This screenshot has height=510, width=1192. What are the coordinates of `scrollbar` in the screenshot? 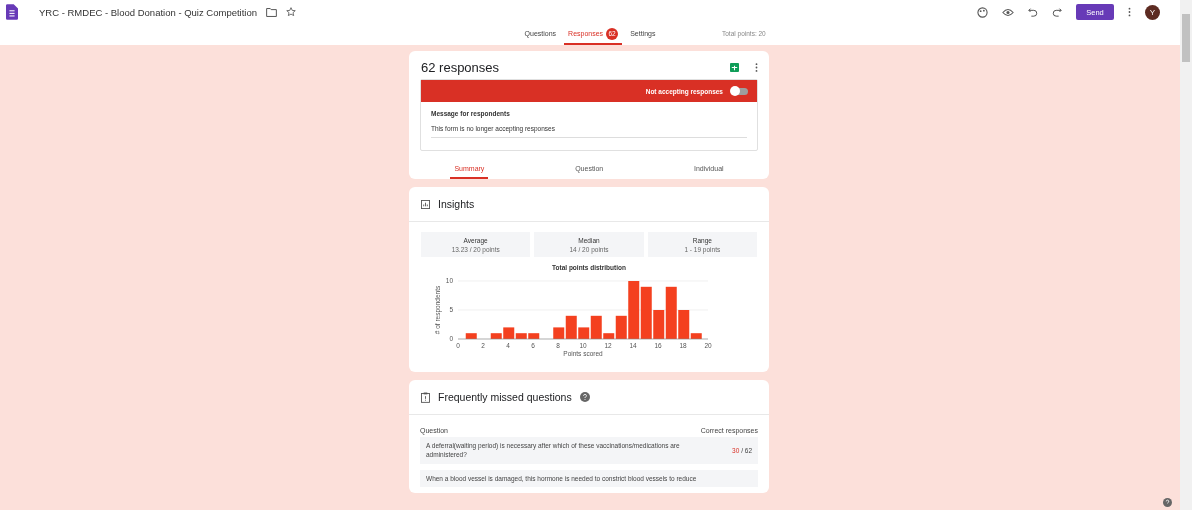 It's located at (1186, 255).